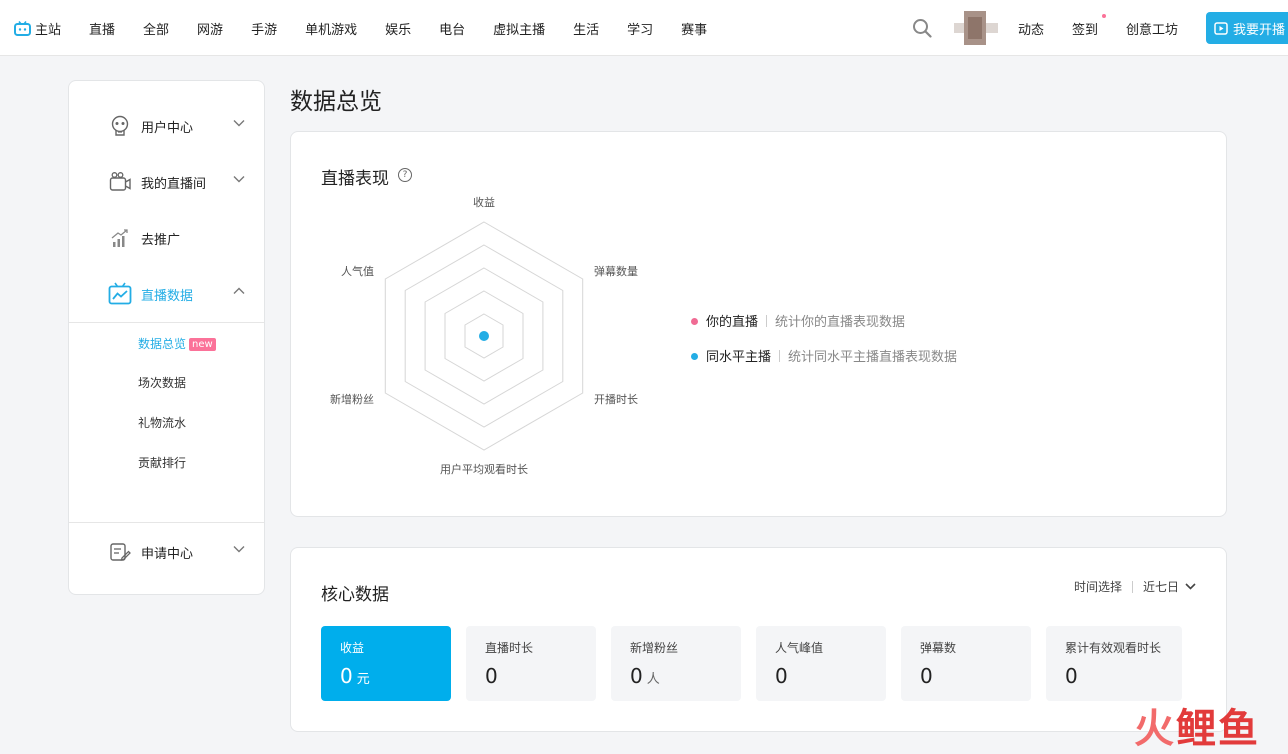 The image size is (1288, 754). I want to click on radar-axis-label: 用户平均观看时长, so click(484, 469).